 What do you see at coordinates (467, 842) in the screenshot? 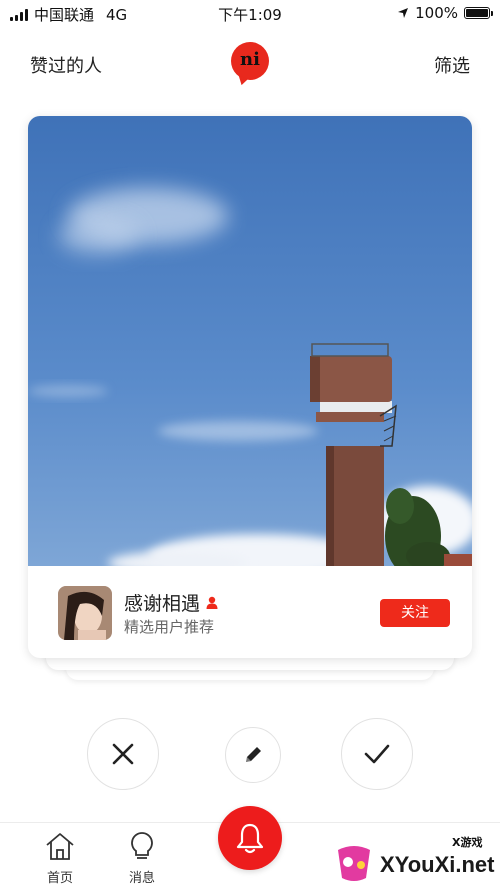
I see `watermark-top-text: X游戏` at bounding box center [467, 842].